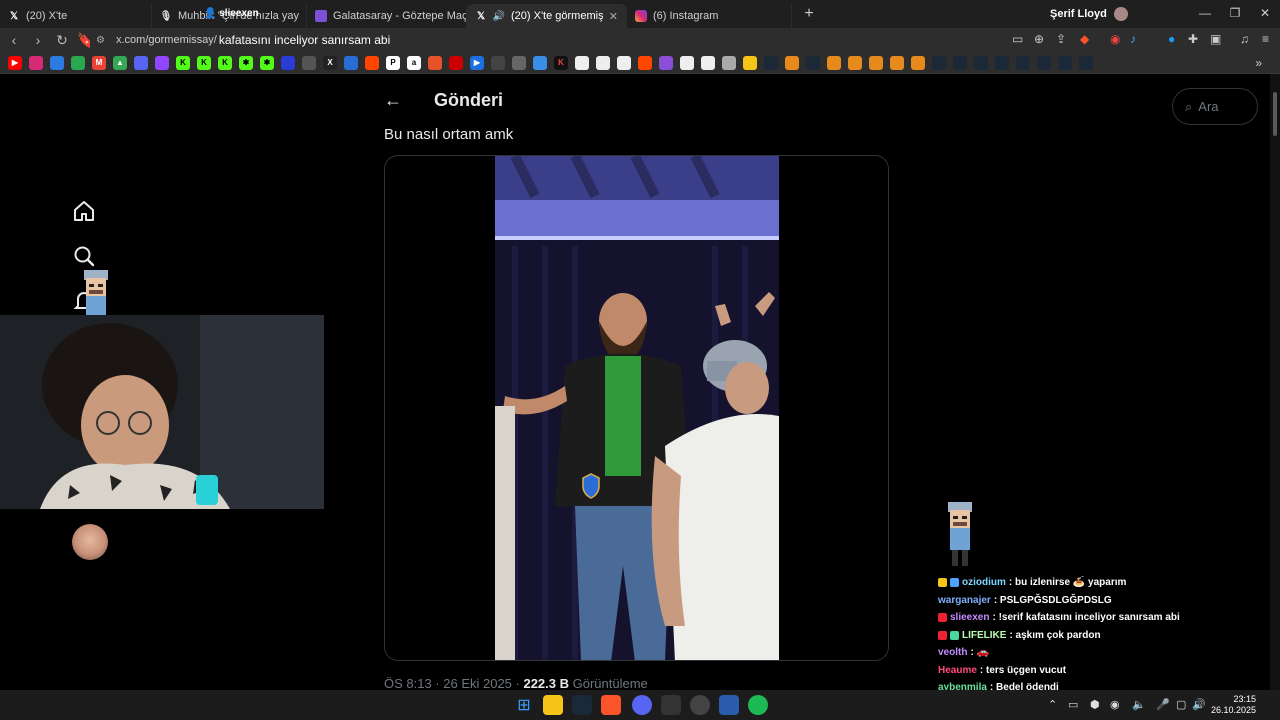 The width and height of the screenshot is (1280, 720). What do you see at coordinates (1193, 39) in the screenshot?
I see `extensions-icon: ✚` at bounding box center [1193, 39].